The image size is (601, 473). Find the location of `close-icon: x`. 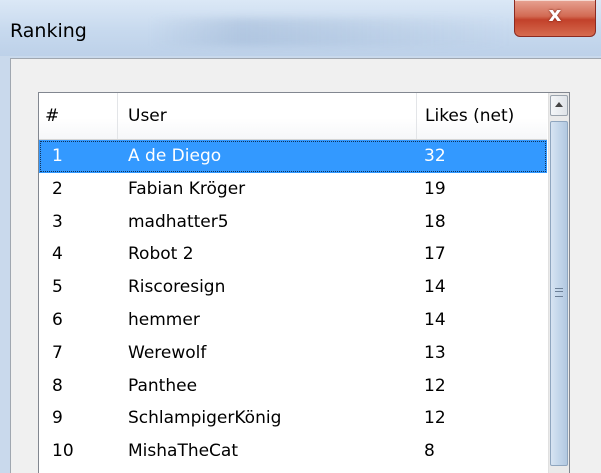

close-icon: x is located at coordinates (555, 14).